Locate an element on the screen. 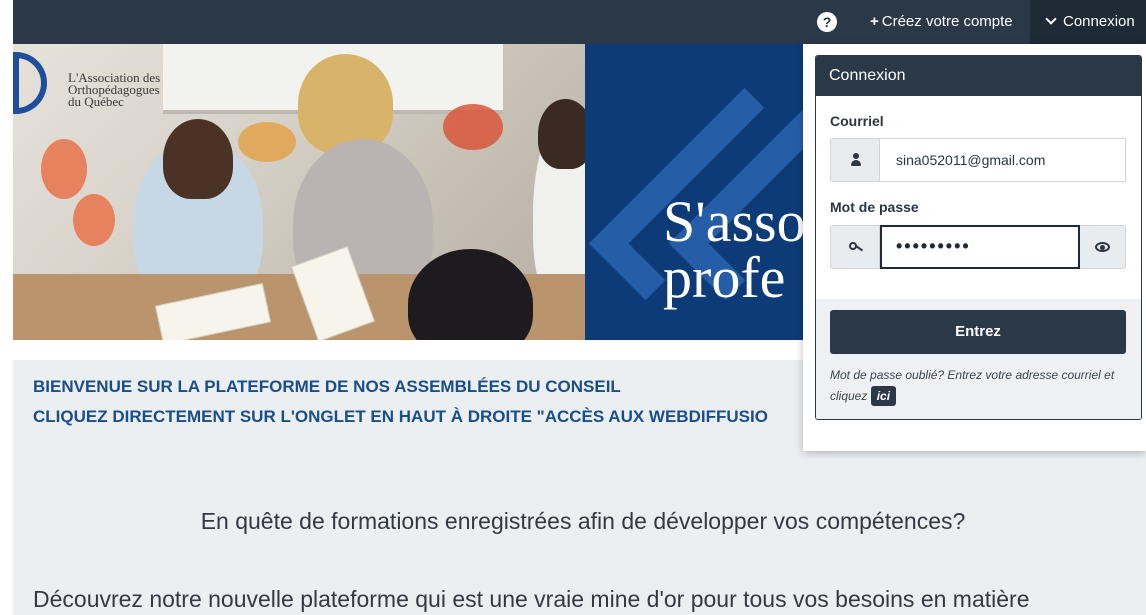 This screenshot has width=1146, height=615. password-input-group: ••••••••• is located at coordinates (978, 247).